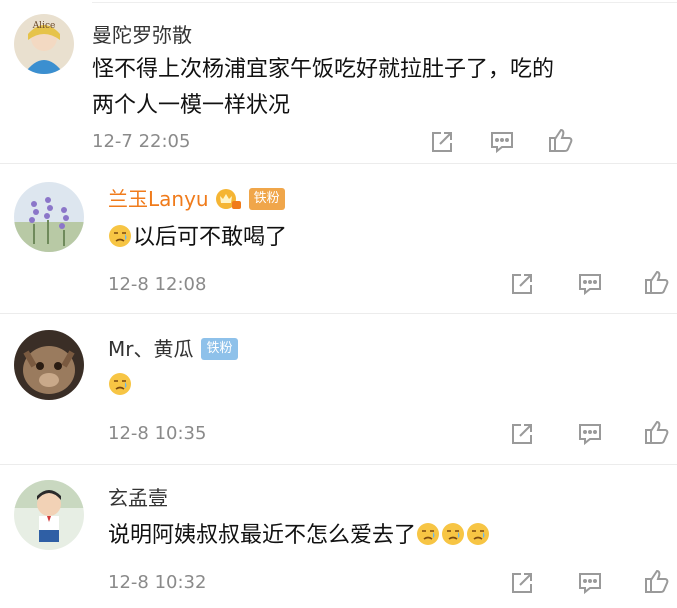 The height and width of the screenshot is (608, 677). I want to click on comment-text: 以后可不敢喝了, so click(197, 238).